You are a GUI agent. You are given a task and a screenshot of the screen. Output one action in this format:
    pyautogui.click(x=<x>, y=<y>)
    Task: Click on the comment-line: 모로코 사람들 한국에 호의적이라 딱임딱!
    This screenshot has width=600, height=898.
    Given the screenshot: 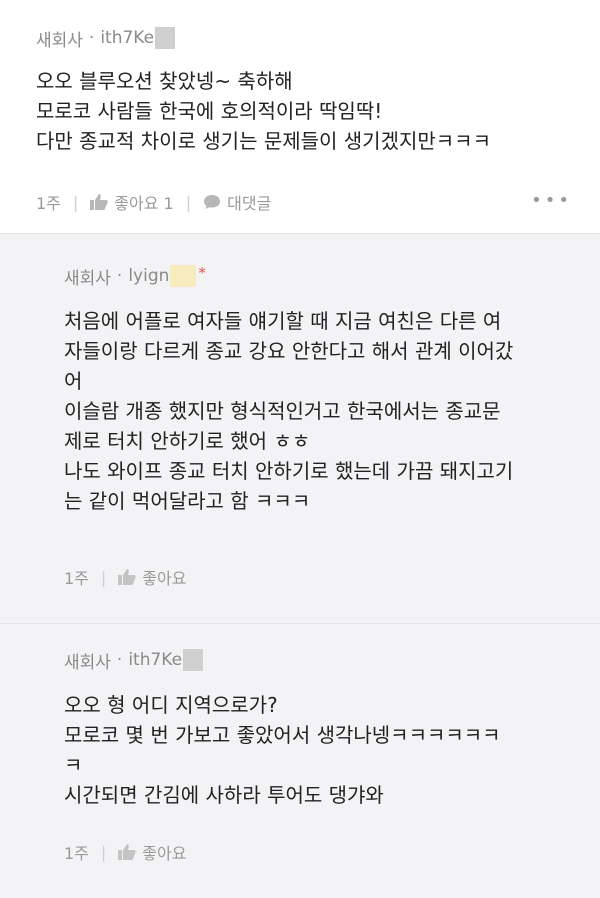 What is the action you would take?
    pyautogui.click(x=209, y=111)
    